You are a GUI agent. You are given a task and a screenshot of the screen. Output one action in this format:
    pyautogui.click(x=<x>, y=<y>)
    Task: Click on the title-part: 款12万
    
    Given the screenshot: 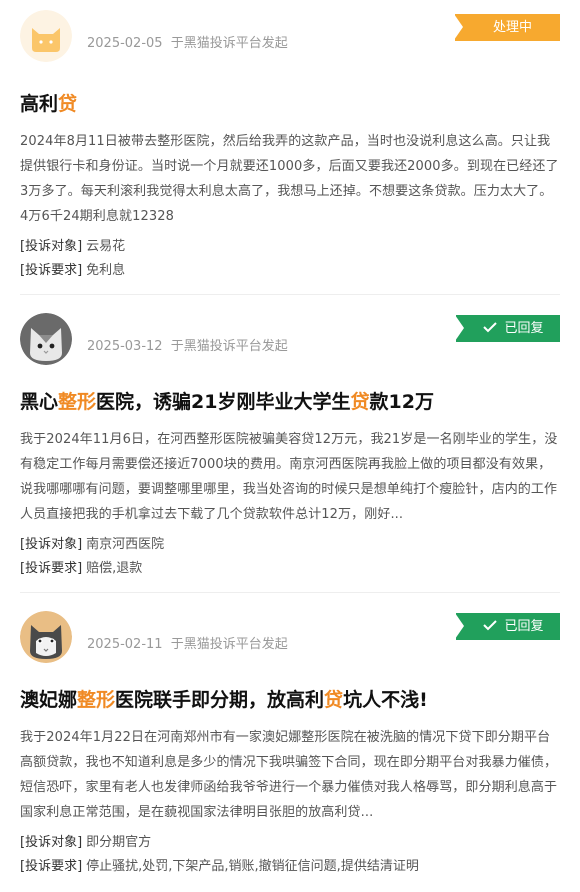 What is the action you would take?
    pyautogui.click(x=401, y=402)
    